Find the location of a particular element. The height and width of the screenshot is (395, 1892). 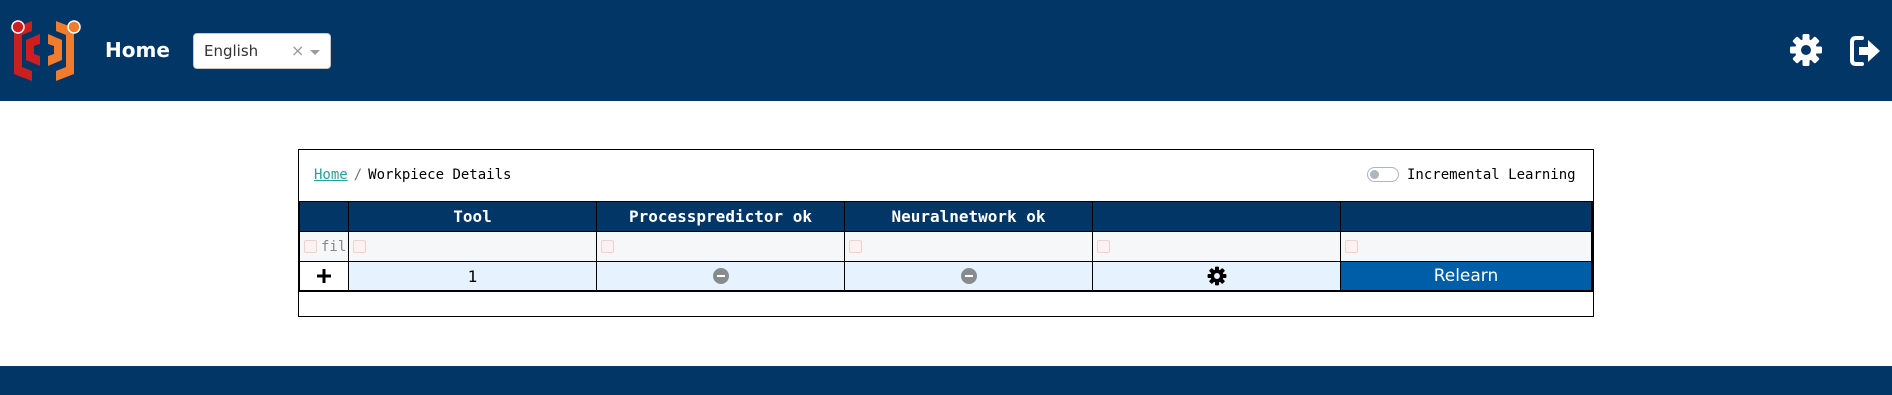

filter-cell-actions is located at coordinates (1217, 246).